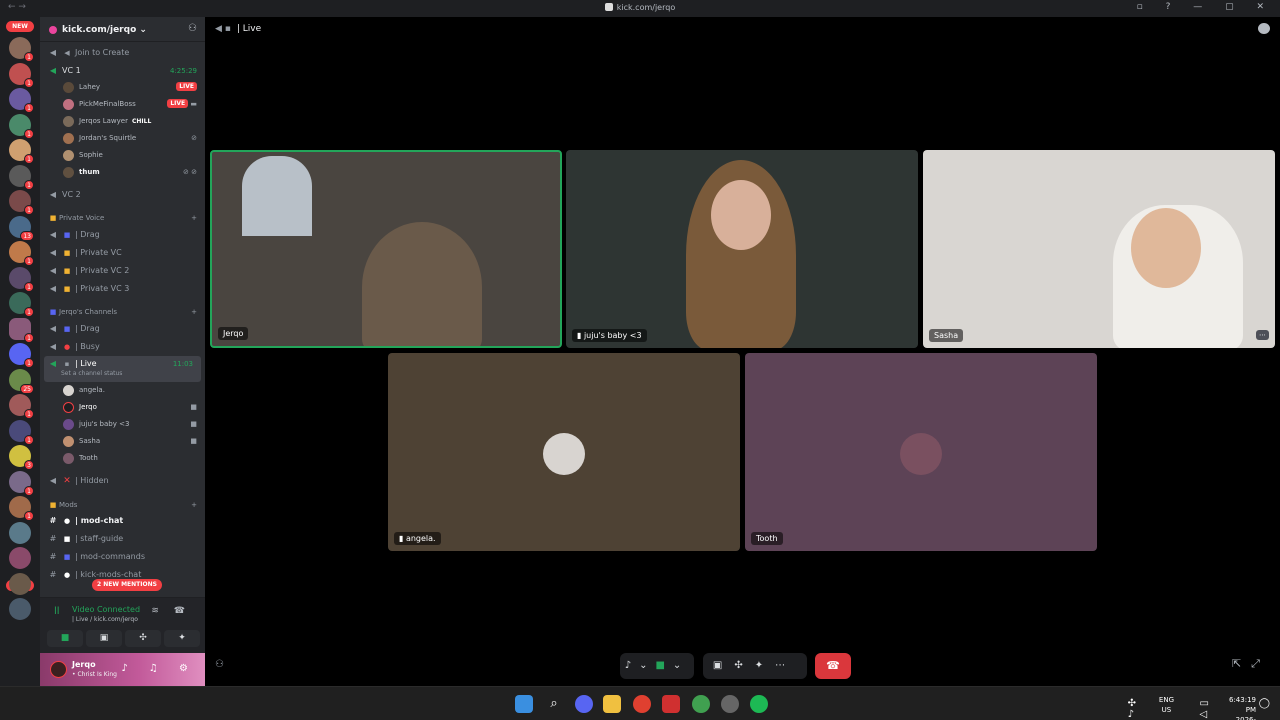 The height and width of the screenshot is (720, 1280). Describe the element at coordinates (612, 704) in the screenshot. I see `folder-icon` at that location.